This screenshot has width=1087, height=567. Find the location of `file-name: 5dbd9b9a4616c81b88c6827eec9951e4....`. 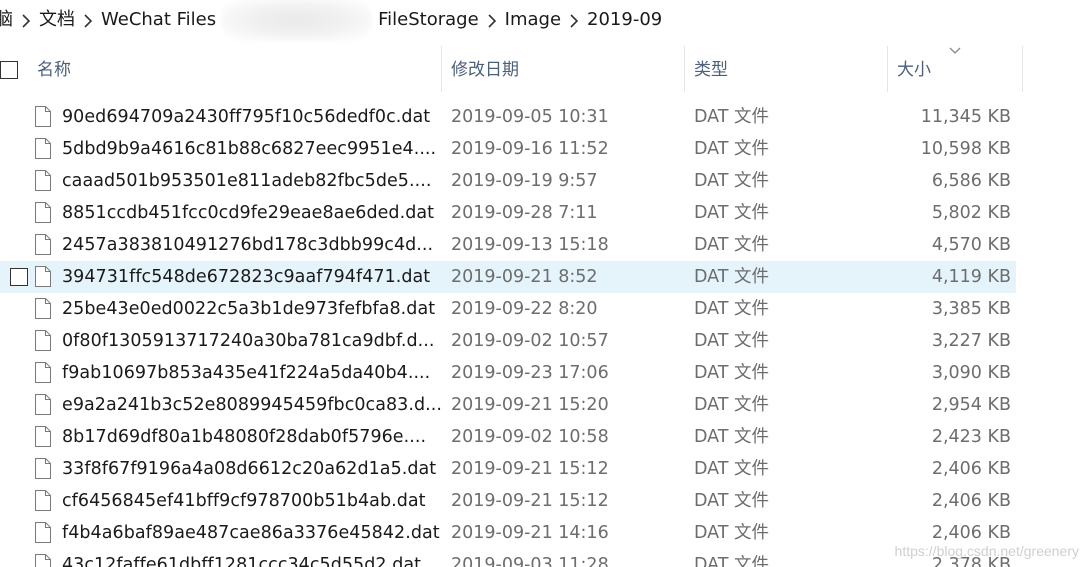

file-name: 5dbd9b9a4616c81b88c6827eec9951e4.... is located at coordinates (249, 149).